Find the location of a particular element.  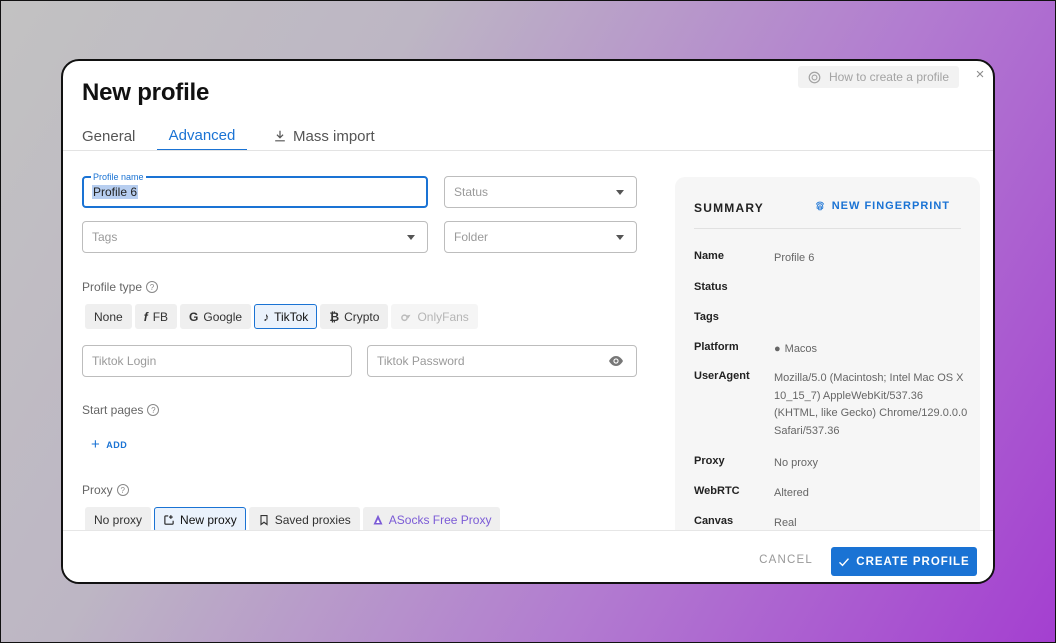

profile-name-label: Profile name is located at coordinates (118, 177).